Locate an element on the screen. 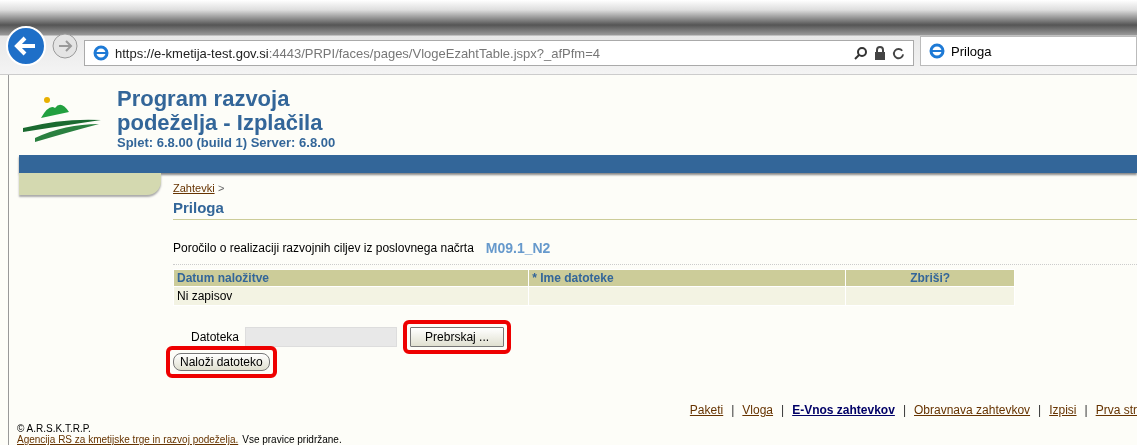 This screenshot has width=1137, height=445. required-marker: * is located at coordinates (535, 278).